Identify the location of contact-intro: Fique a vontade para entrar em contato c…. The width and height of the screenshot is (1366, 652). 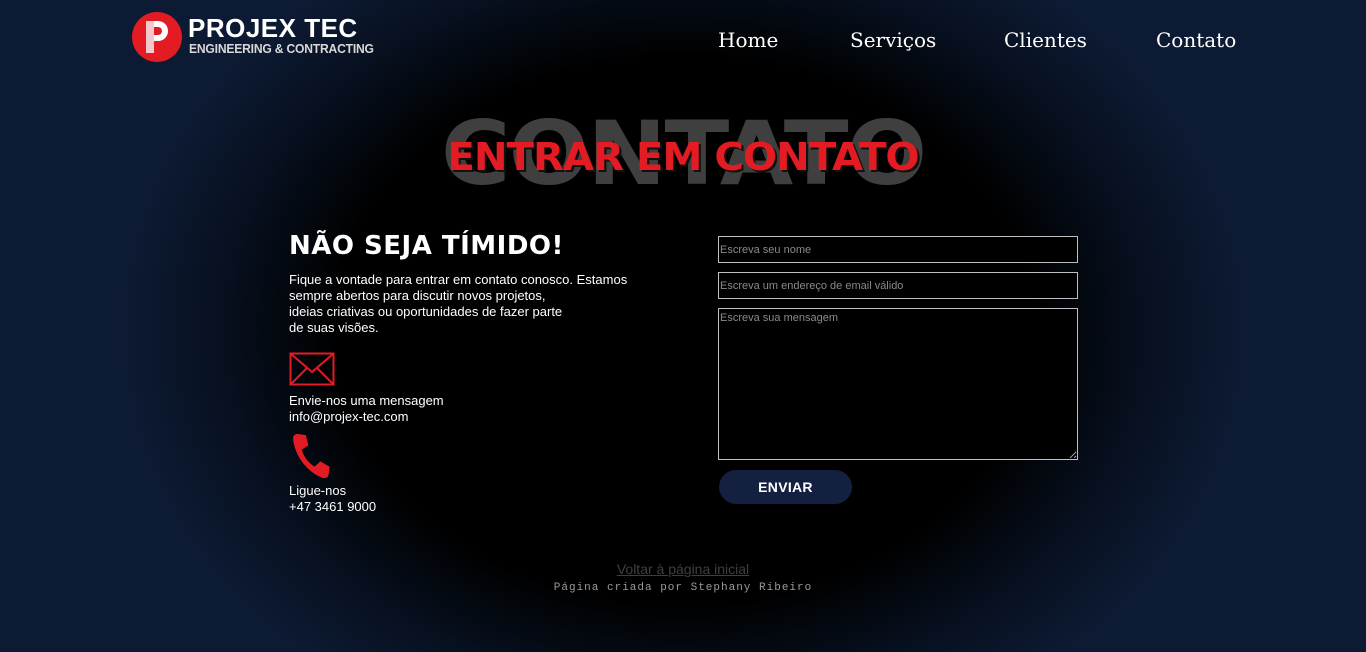
(474, 304).